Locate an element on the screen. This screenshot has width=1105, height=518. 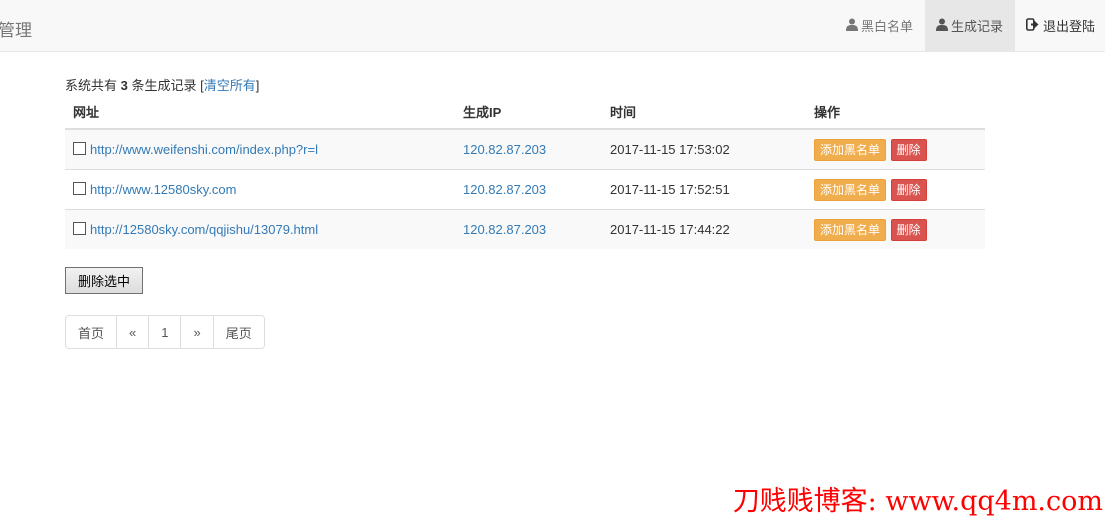
pagination: 首页 « 1 » 尾页 is located at coordinates (165, 332).